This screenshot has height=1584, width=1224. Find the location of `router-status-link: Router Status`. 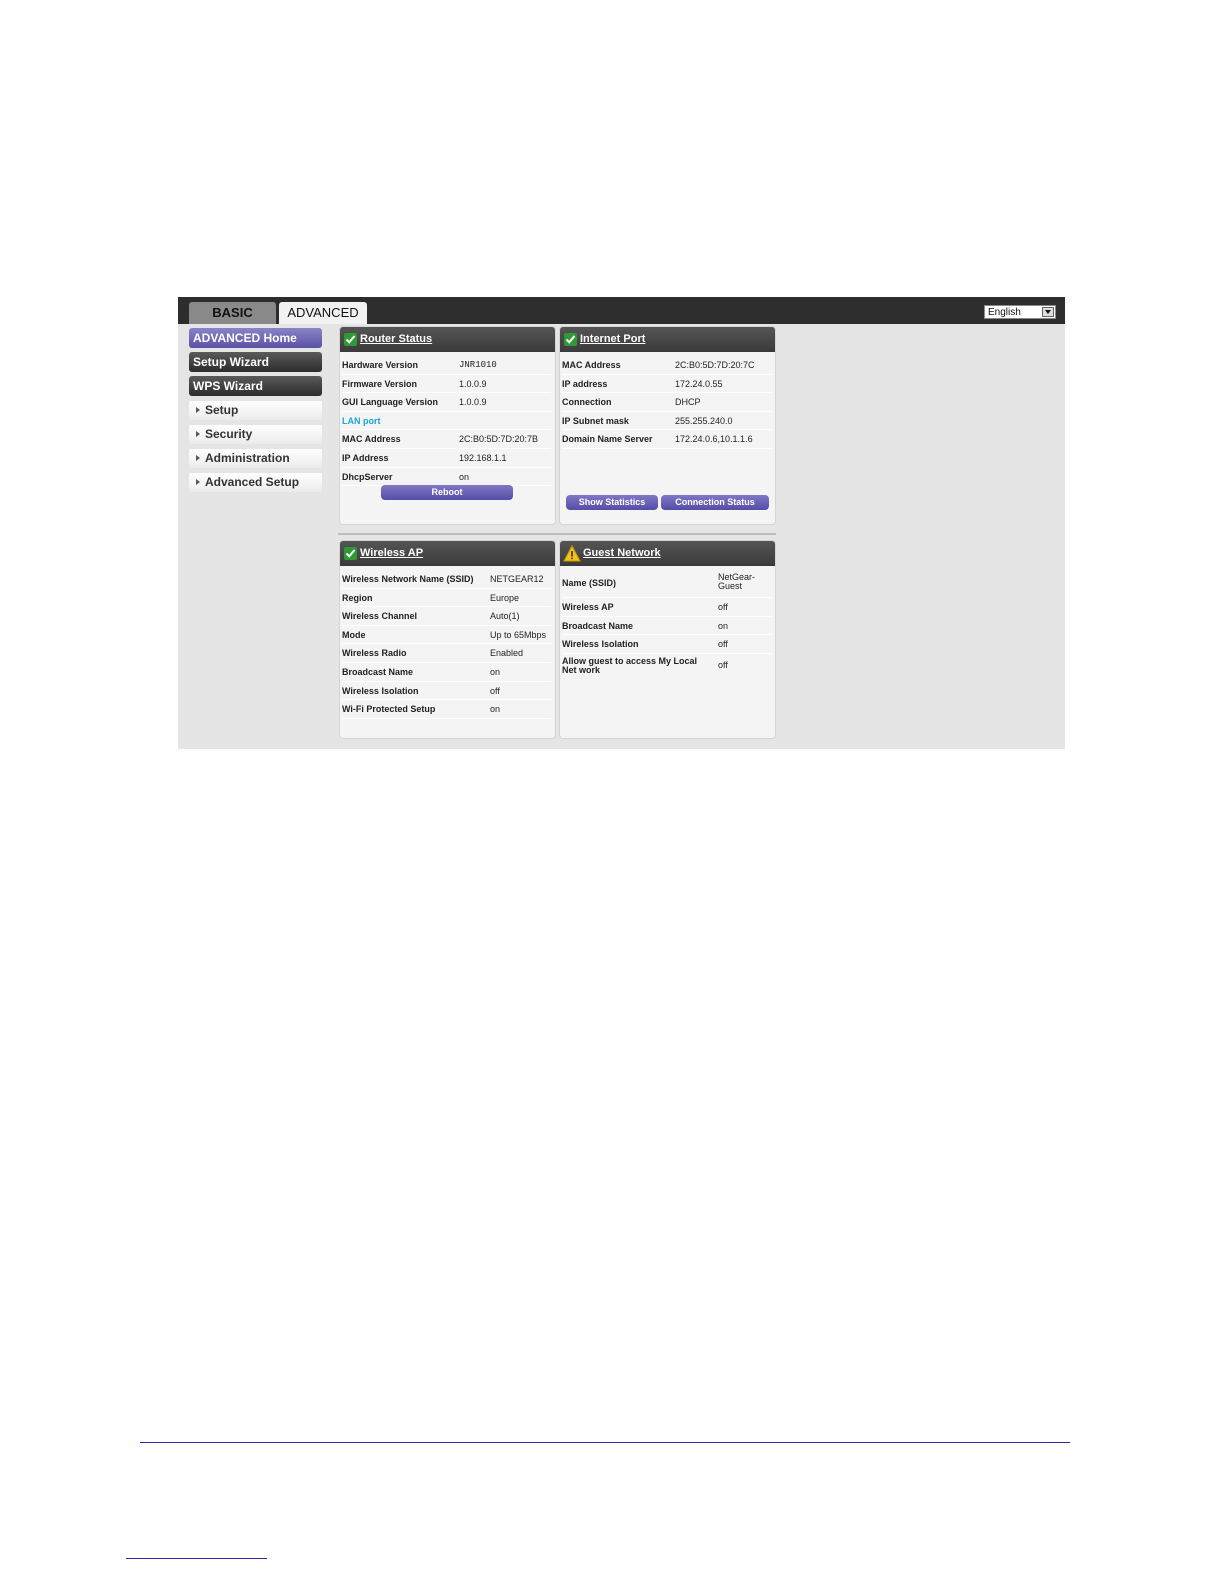

router-status-link: Router Status is located at coordinates (396, 339).